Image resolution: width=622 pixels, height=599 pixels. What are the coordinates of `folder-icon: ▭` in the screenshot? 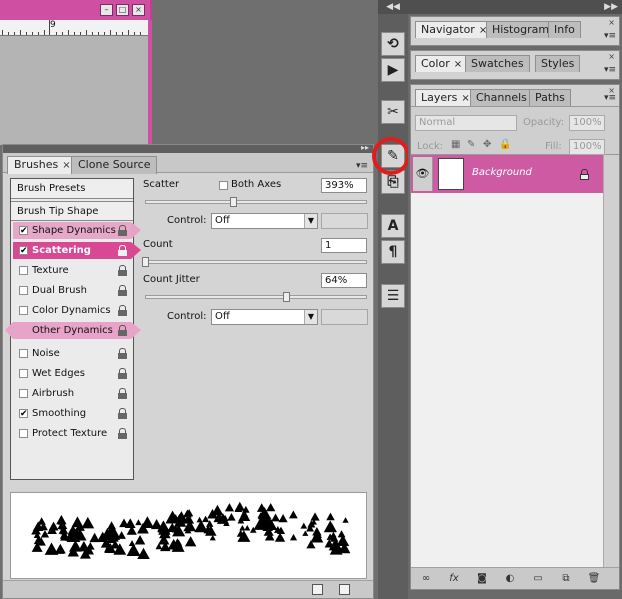 It's located at (538, 578).